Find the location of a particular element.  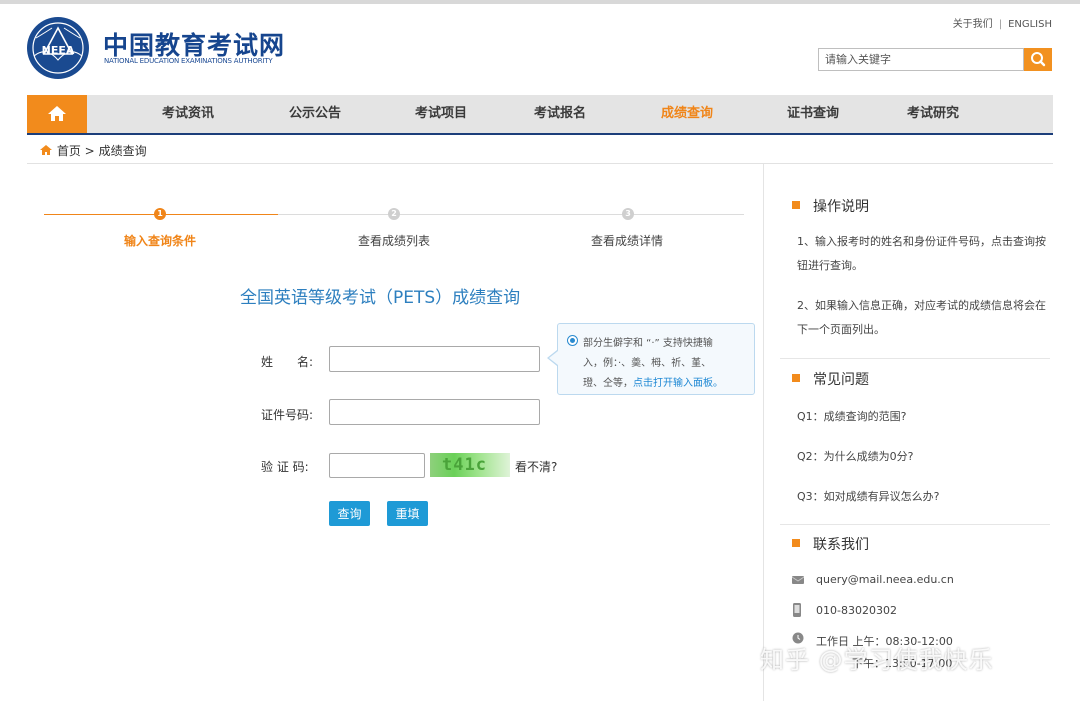

top-border is located at coordinates (540, 2).